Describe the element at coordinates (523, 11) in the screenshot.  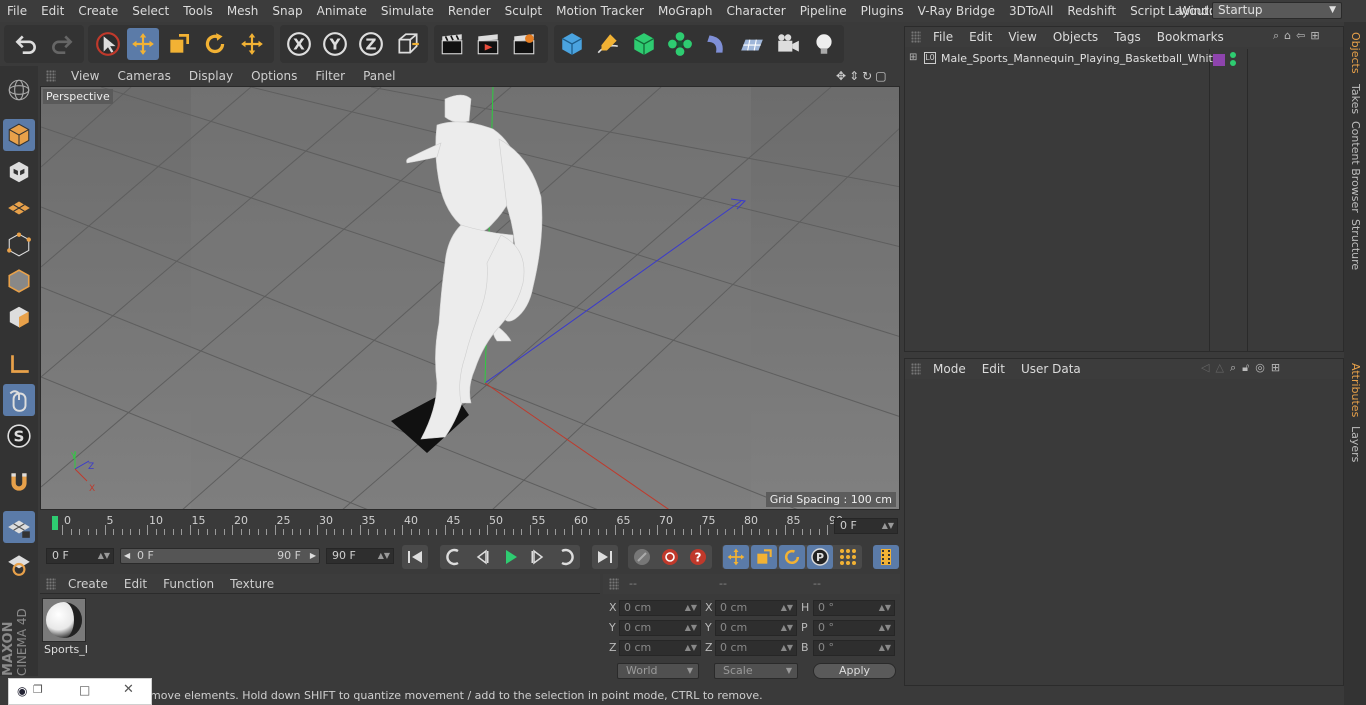
I see `menu-sculpt: Sculpt` at that location.